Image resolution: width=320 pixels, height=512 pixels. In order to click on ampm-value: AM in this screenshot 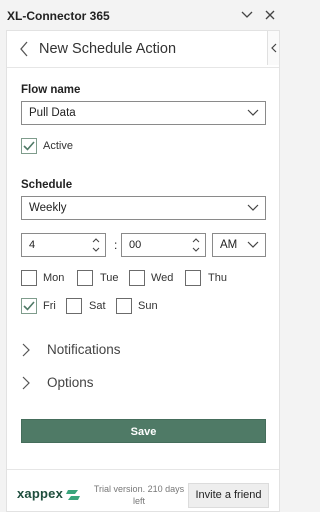, I will do `click(229, 245)`.